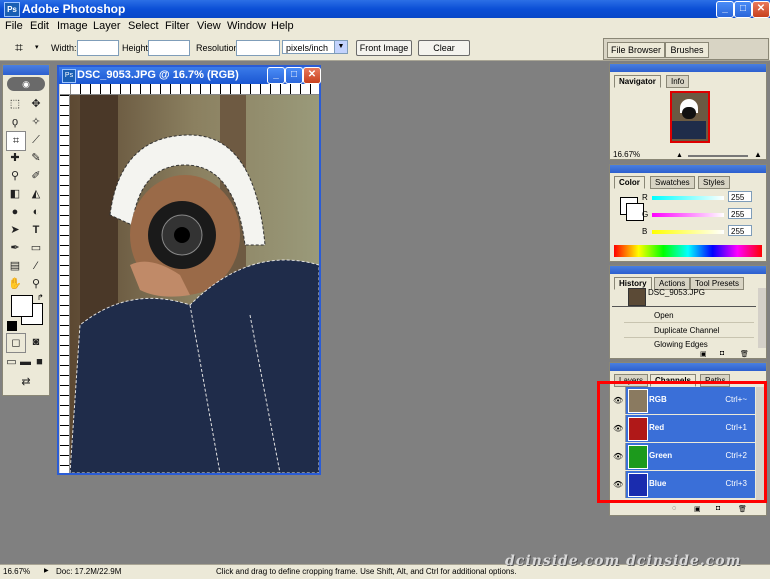 This screenshot has height=579, width=770. Describe the element at coordinates (678, 81) in the screenshot. I see `tab-info: Info` at that location.